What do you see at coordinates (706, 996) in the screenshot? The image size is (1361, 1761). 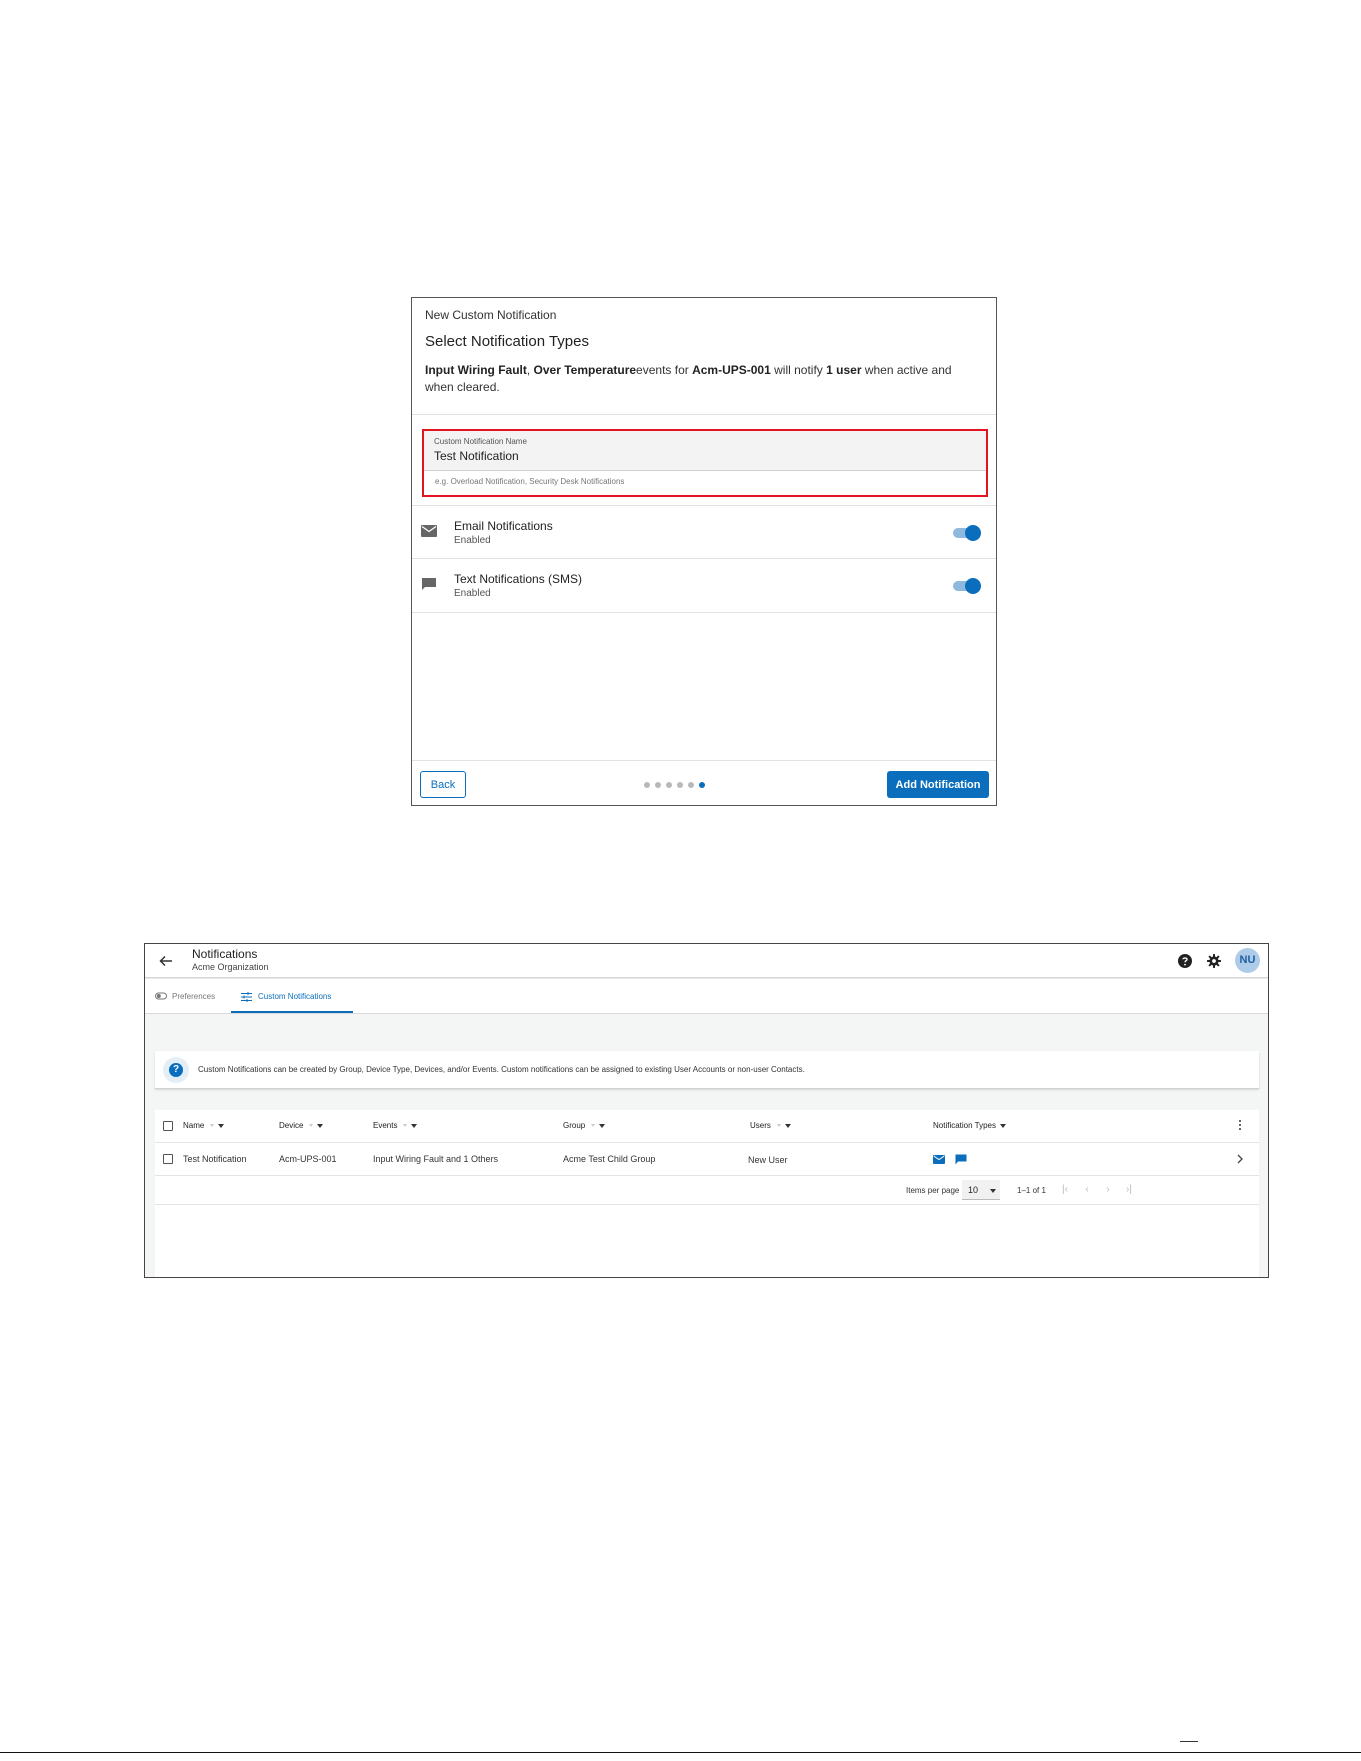 I see `tab-bar: Preferences Custom Notifications` at bounding box center [706, 996].